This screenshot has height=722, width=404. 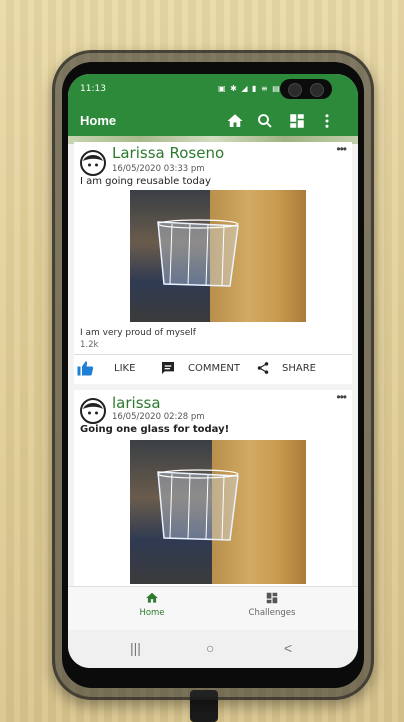 I want to click on recents-button: |||, so click(x=135, y=648).